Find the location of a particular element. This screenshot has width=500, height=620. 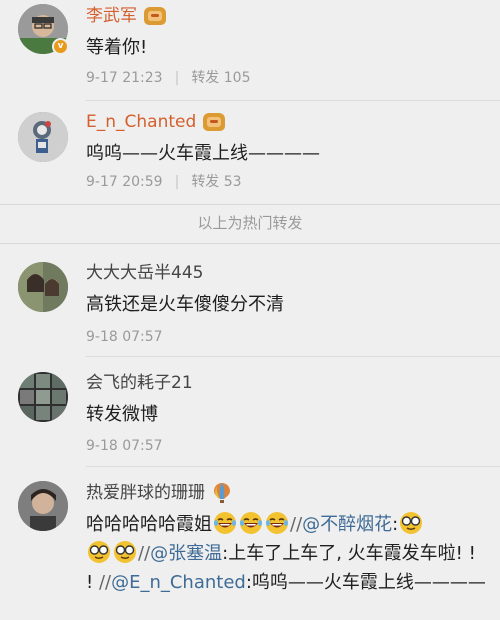

repost-text: 高铁还是火车傻傻分不清 is located at coordinates (185, 304).